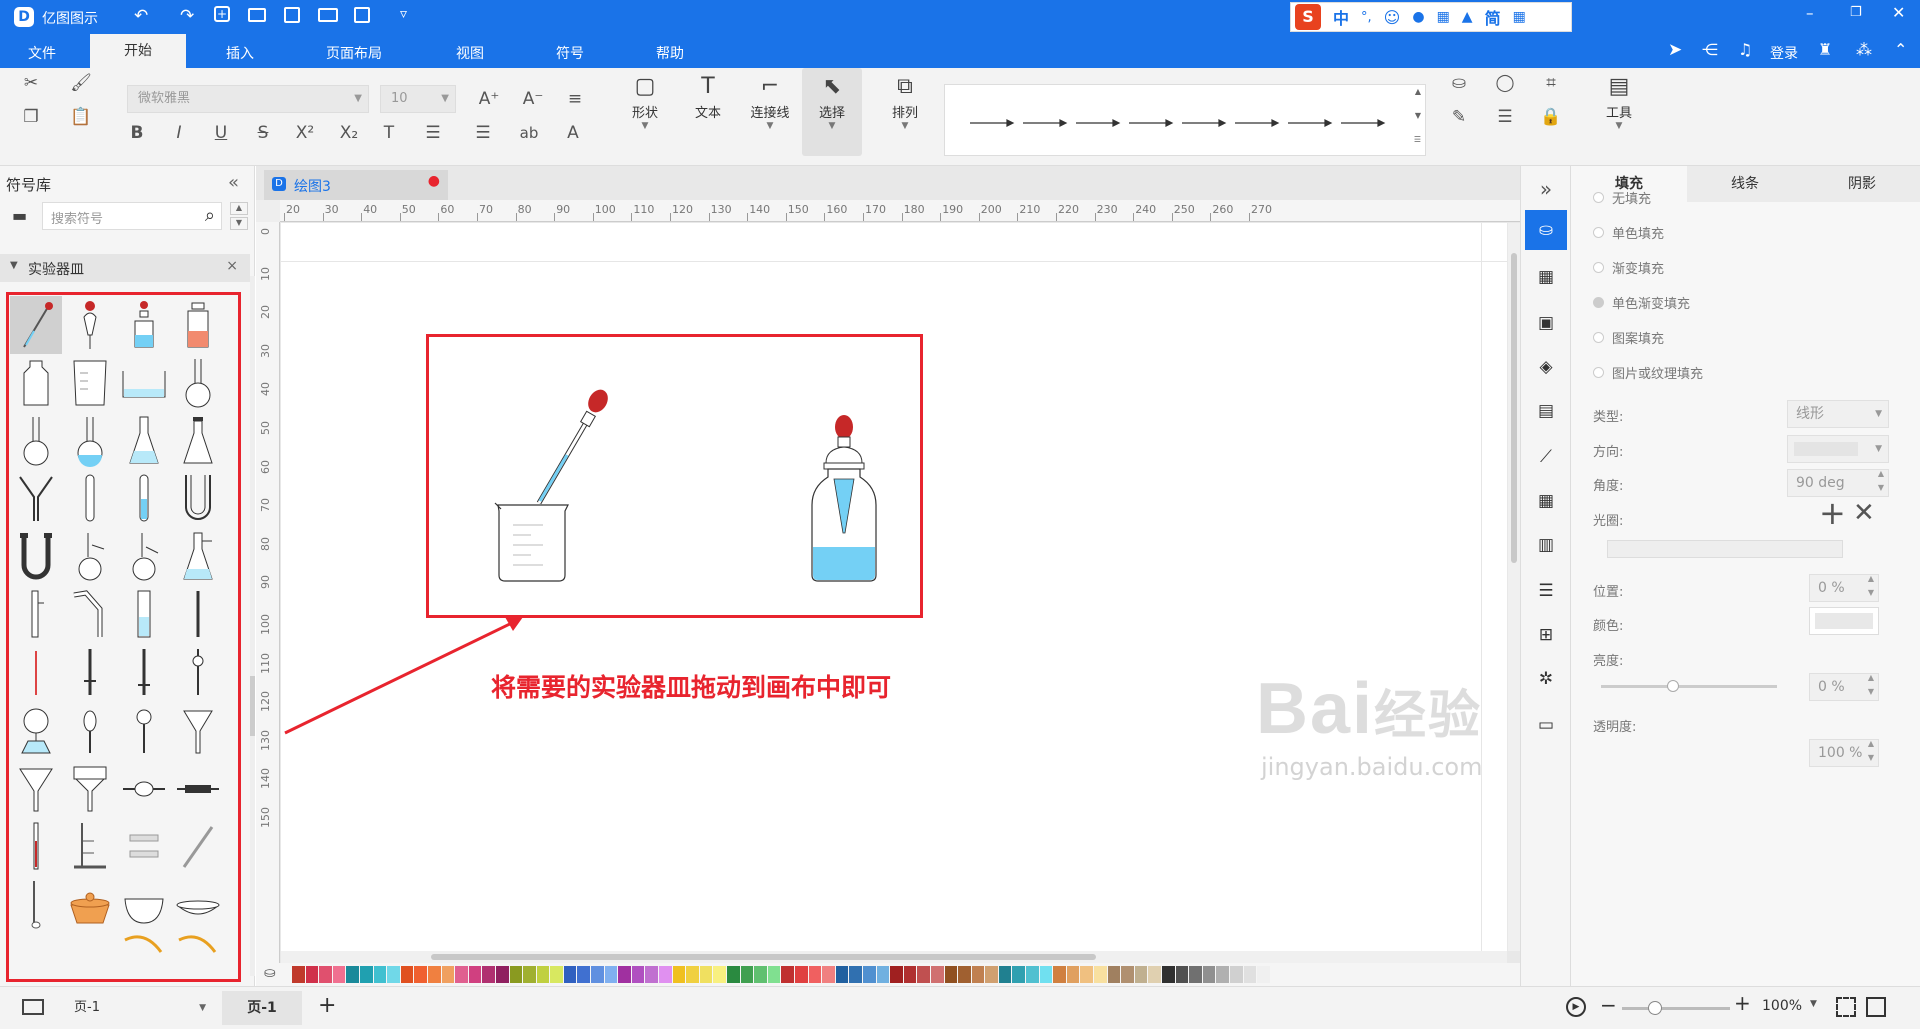 The height and width of the screenshot is (1029, 1920). Describe the element at coordinates (144, 383) in the screenshot. I see `symbol-trough` at that location.